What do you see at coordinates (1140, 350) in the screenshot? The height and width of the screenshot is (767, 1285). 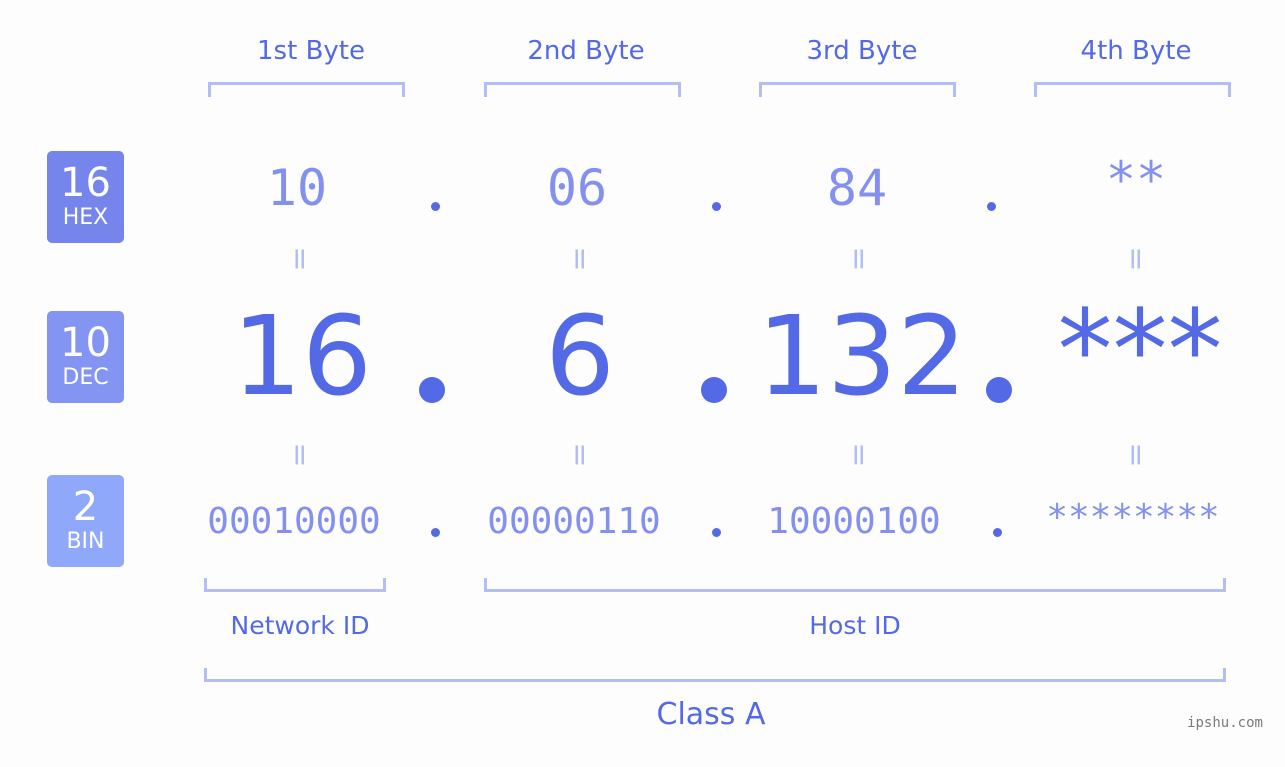 I see `dec-byte-4: ***` at bounding box center [1140, 350].